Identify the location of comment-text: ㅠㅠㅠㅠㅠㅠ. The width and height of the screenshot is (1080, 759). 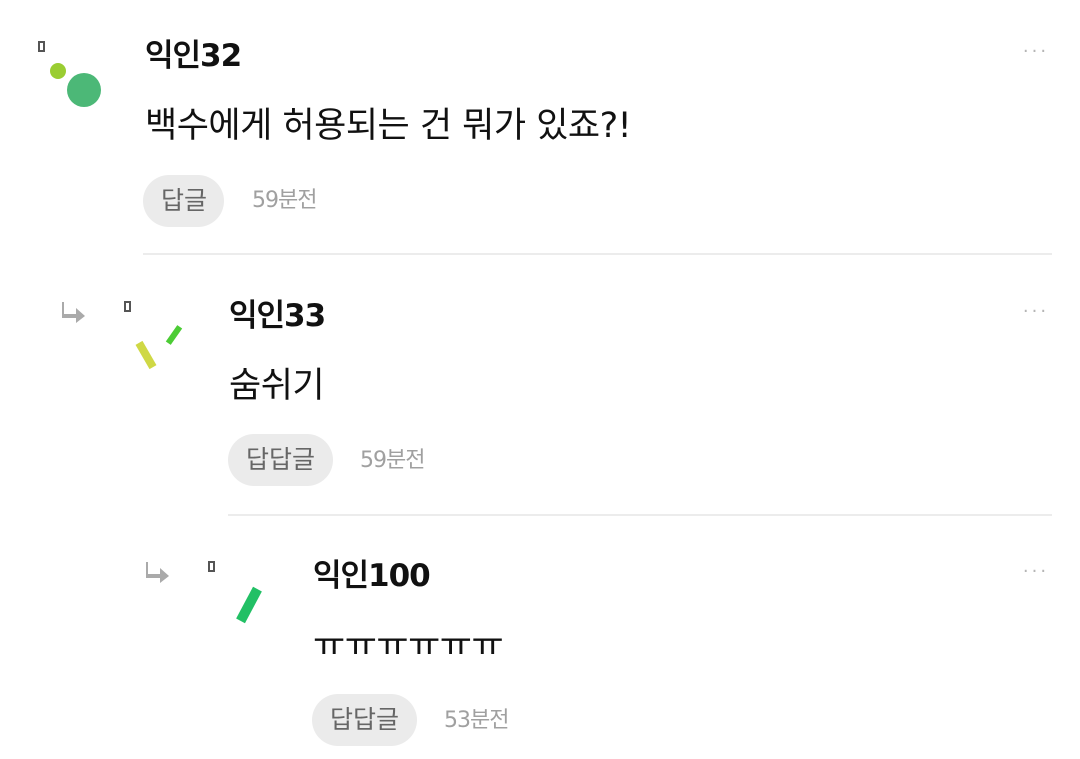
(408, 640).